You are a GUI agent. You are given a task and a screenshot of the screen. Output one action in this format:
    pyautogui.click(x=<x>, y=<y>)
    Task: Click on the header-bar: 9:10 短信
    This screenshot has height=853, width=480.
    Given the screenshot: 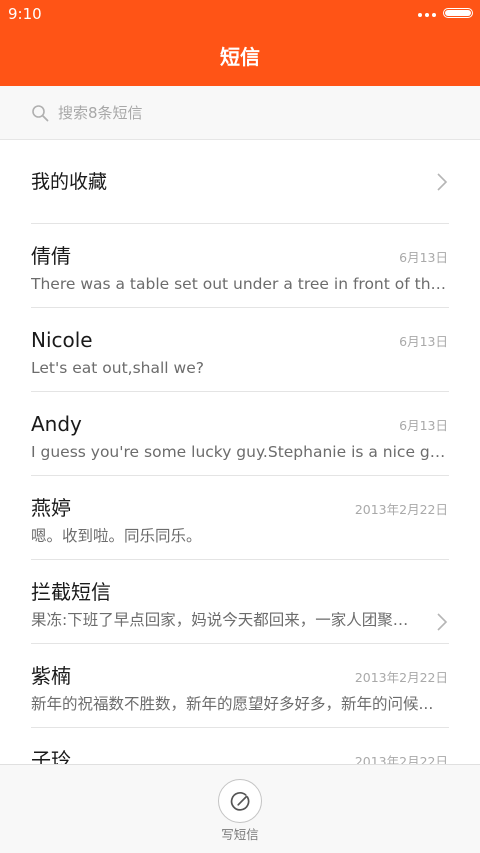 What is the action you would take?
    pyautogui.click(x=240, y=43)
    